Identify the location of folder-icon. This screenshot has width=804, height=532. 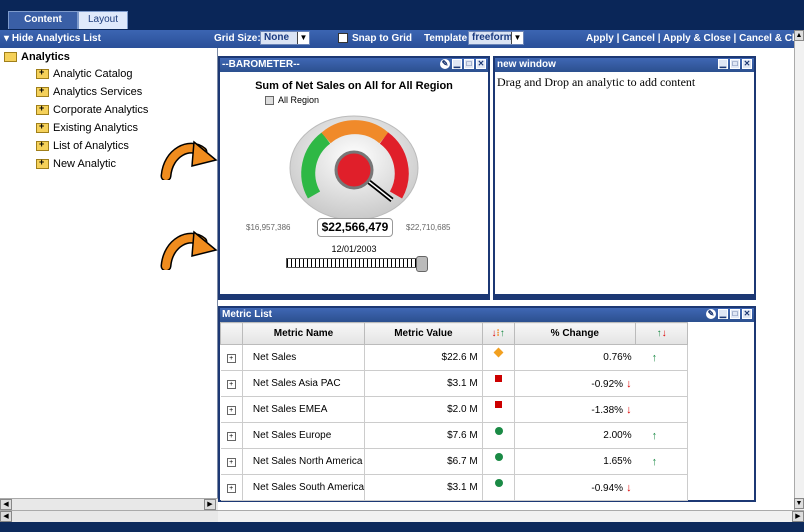
(42, 127).